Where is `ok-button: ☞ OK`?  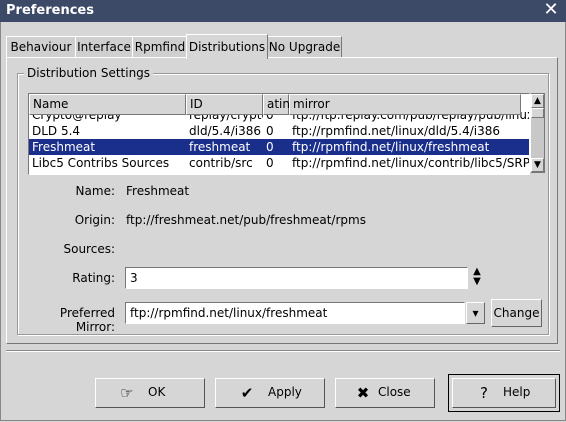
ok-button: ☞ OK is located at coordinates (150, 393).